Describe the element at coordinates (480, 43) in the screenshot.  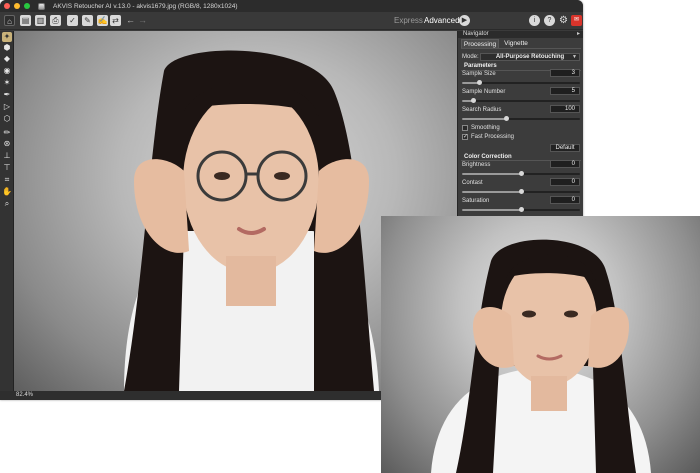
I see `tab-processing: Processing` at that location.